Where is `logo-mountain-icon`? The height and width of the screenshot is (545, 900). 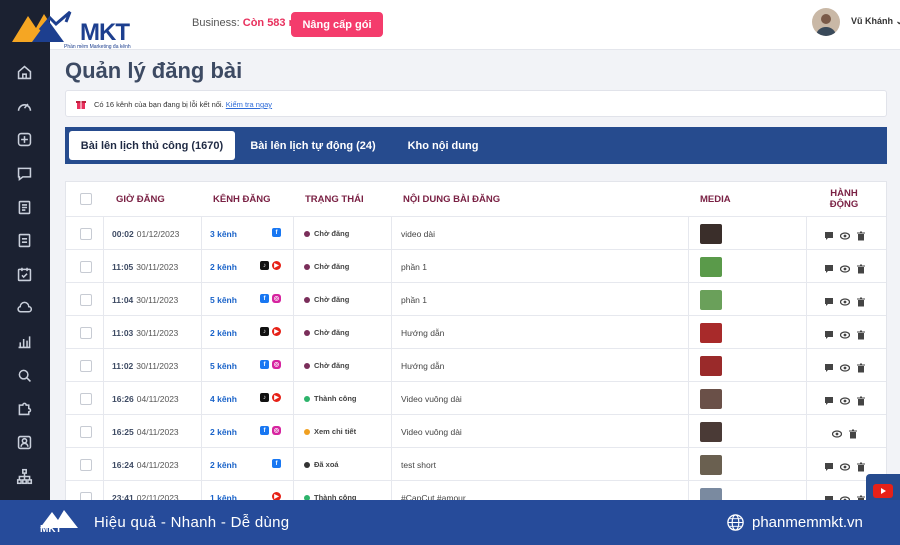 logo-mountain-icon is located at coordinates (42, 26).